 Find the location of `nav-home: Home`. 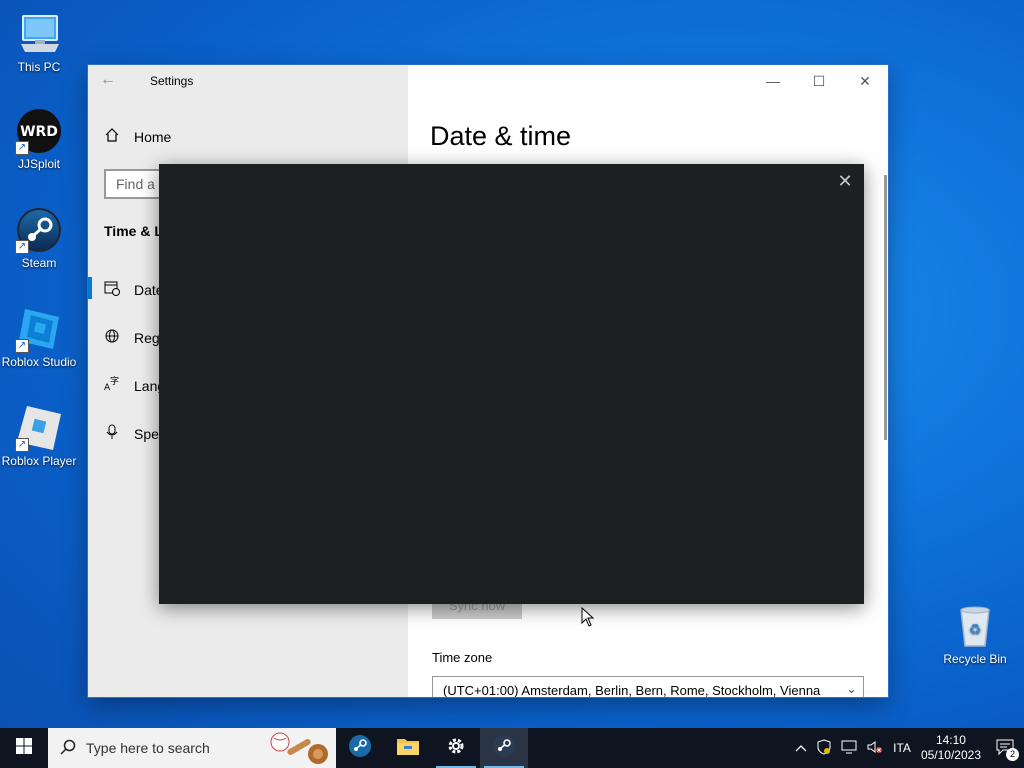

nav-home: Home is located at coordinates (137, 136).